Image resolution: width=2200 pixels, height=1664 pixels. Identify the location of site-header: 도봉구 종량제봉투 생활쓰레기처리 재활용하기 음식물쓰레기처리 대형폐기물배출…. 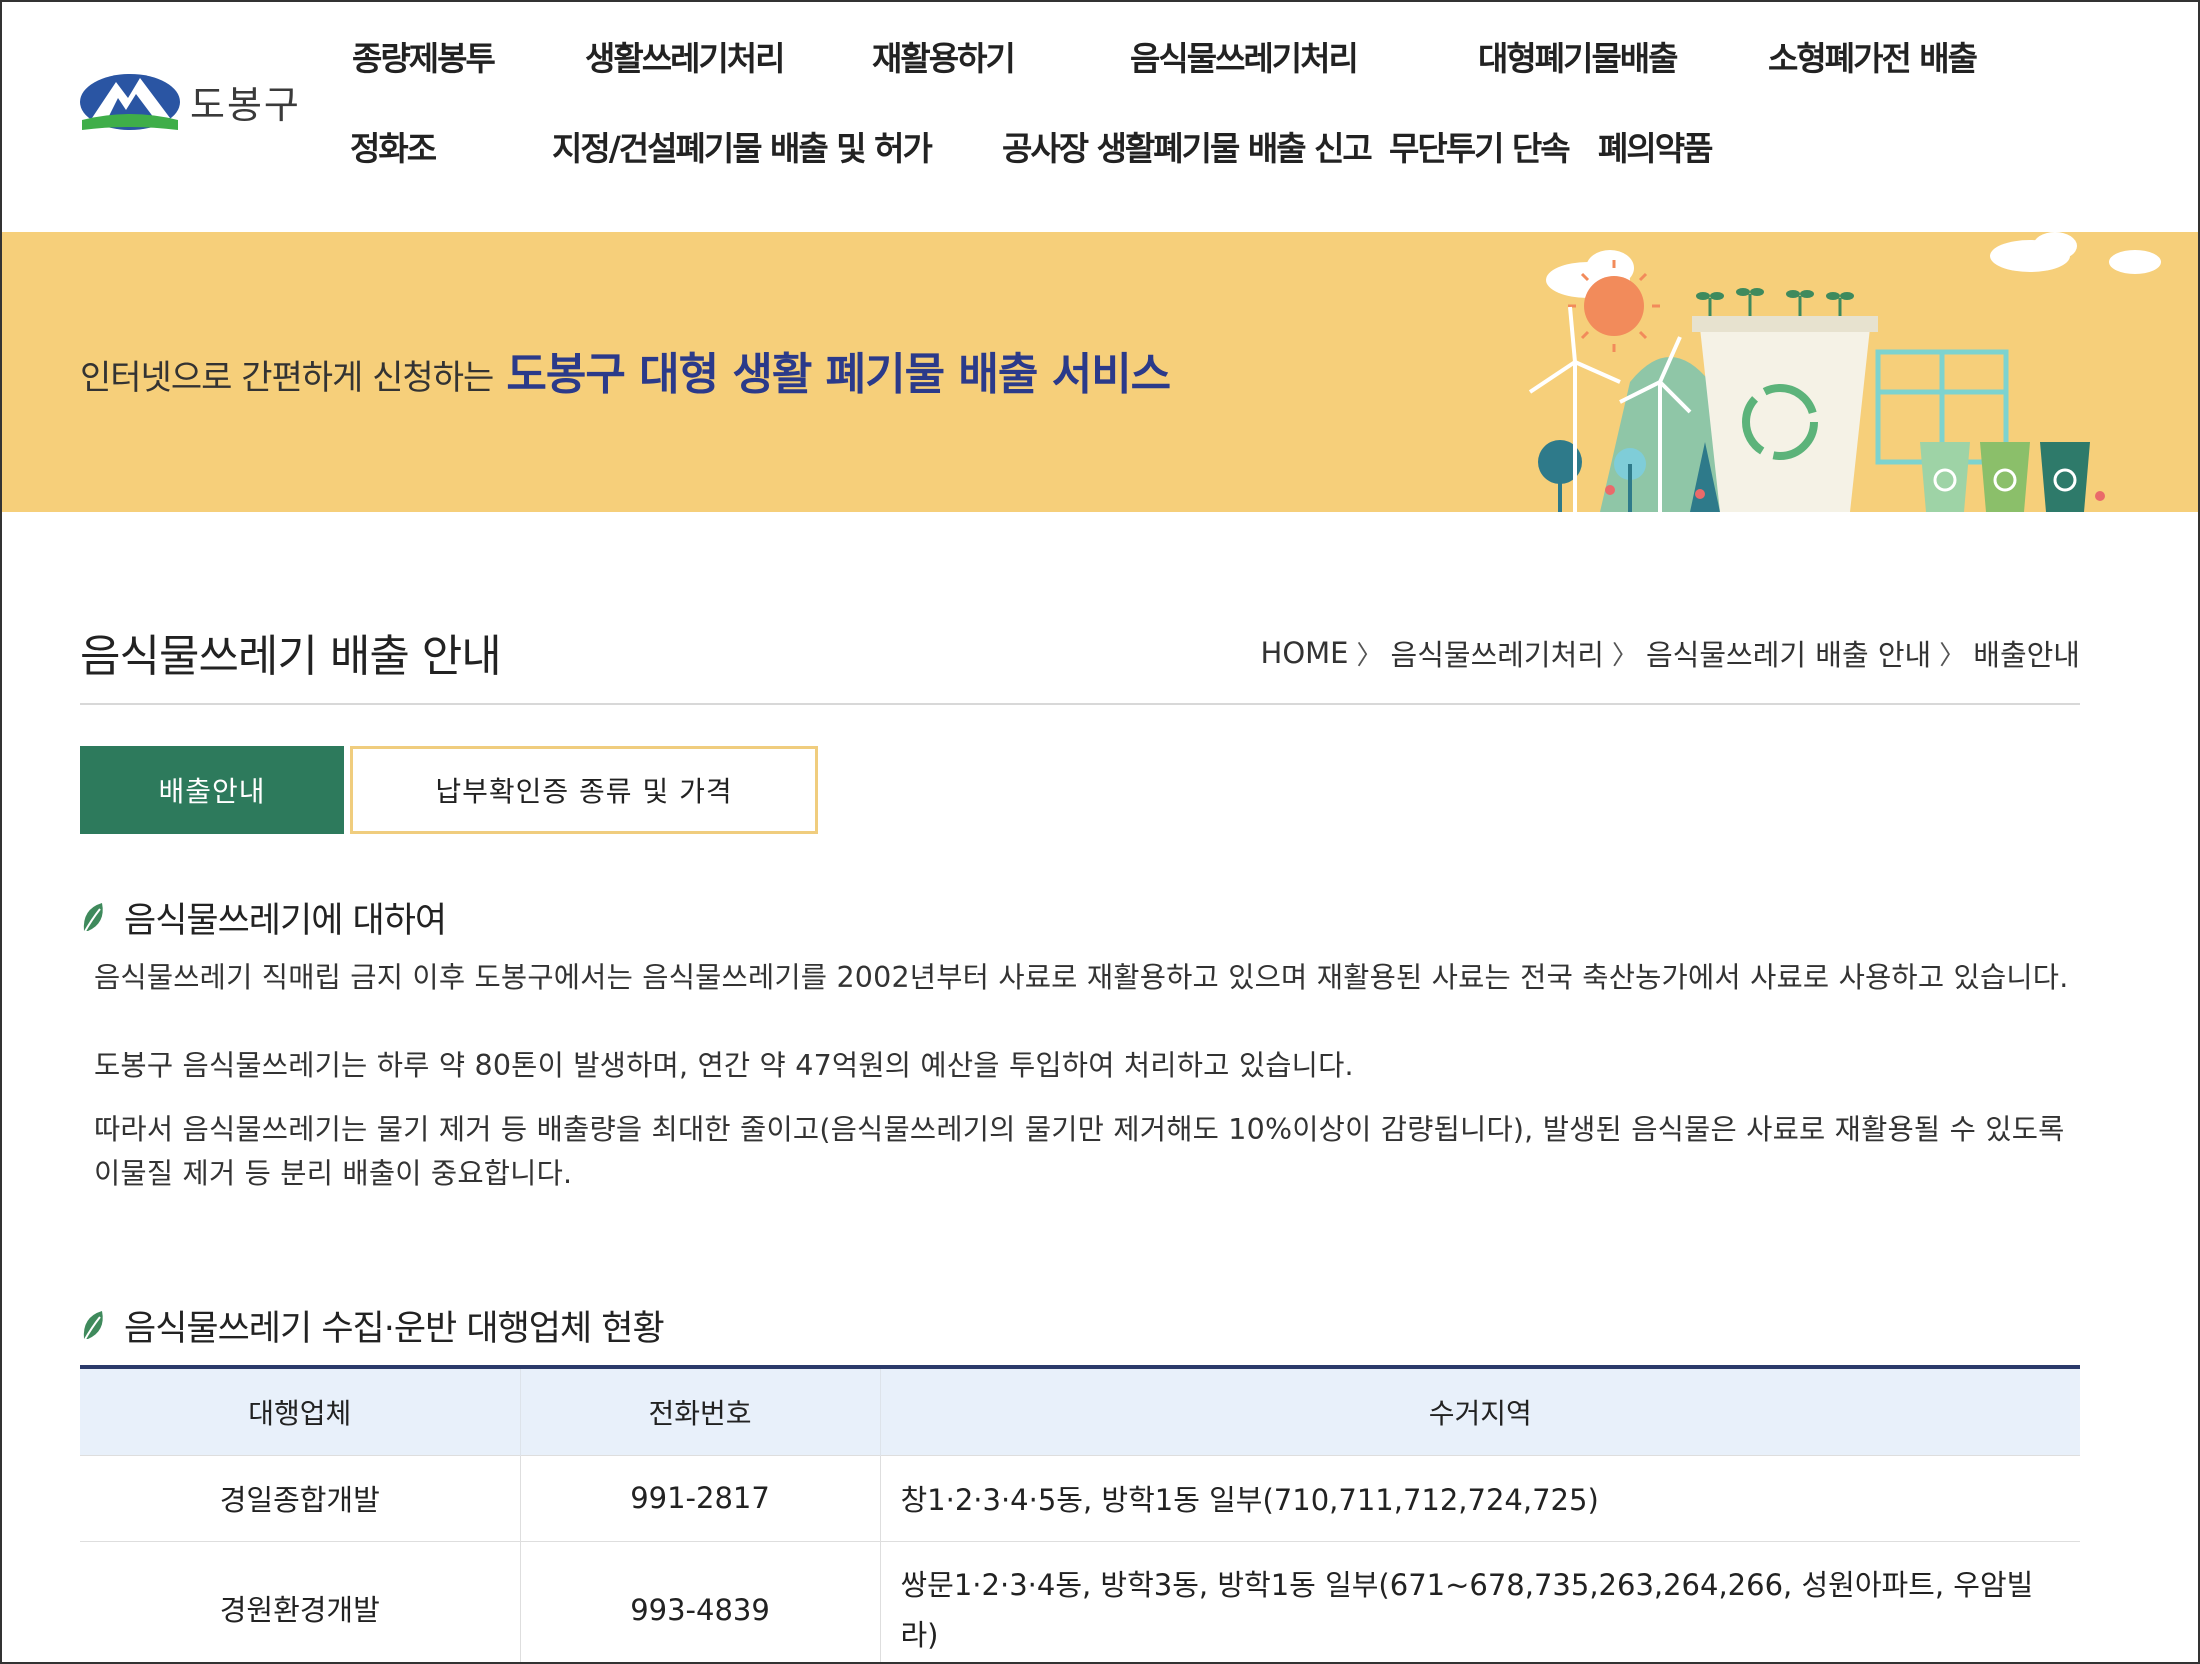
(1100, 116).